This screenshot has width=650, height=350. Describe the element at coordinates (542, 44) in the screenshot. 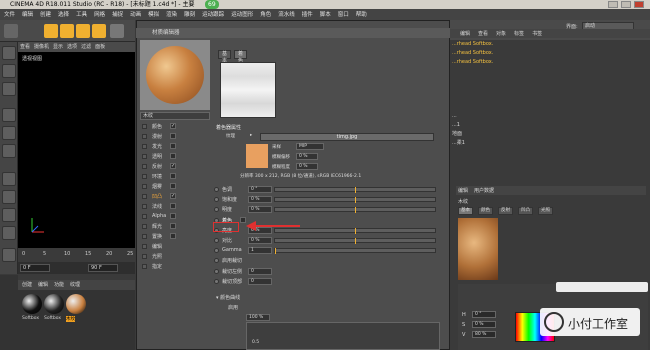

I see `object-row: ...rhead Softbox.` at that location.